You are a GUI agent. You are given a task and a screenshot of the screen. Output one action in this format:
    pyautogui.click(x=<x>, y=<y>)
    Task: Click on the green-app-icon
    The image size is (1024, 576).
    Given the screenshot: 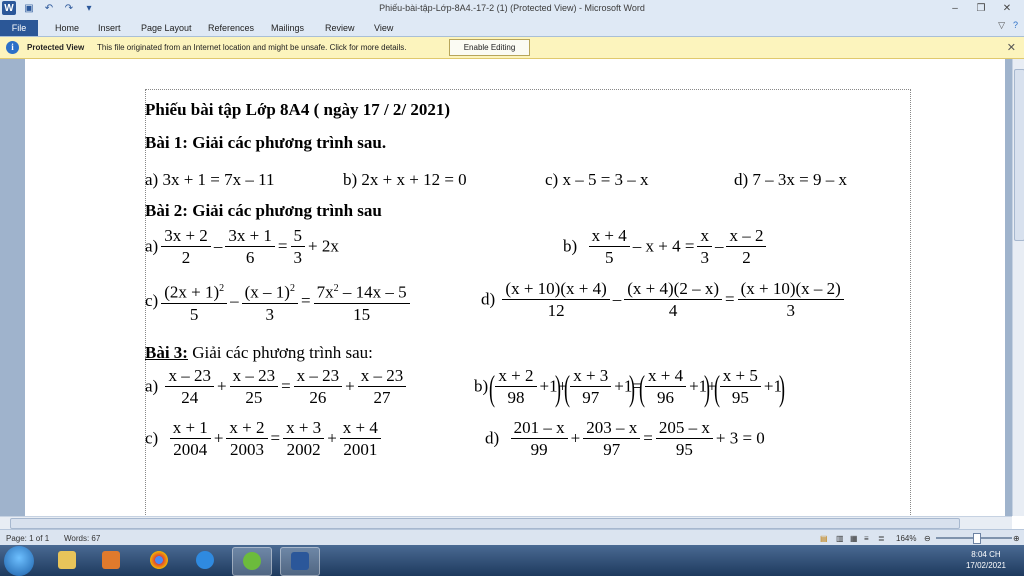 What is the action you would take?
    pyautogui.click(x=252, y=561)
    